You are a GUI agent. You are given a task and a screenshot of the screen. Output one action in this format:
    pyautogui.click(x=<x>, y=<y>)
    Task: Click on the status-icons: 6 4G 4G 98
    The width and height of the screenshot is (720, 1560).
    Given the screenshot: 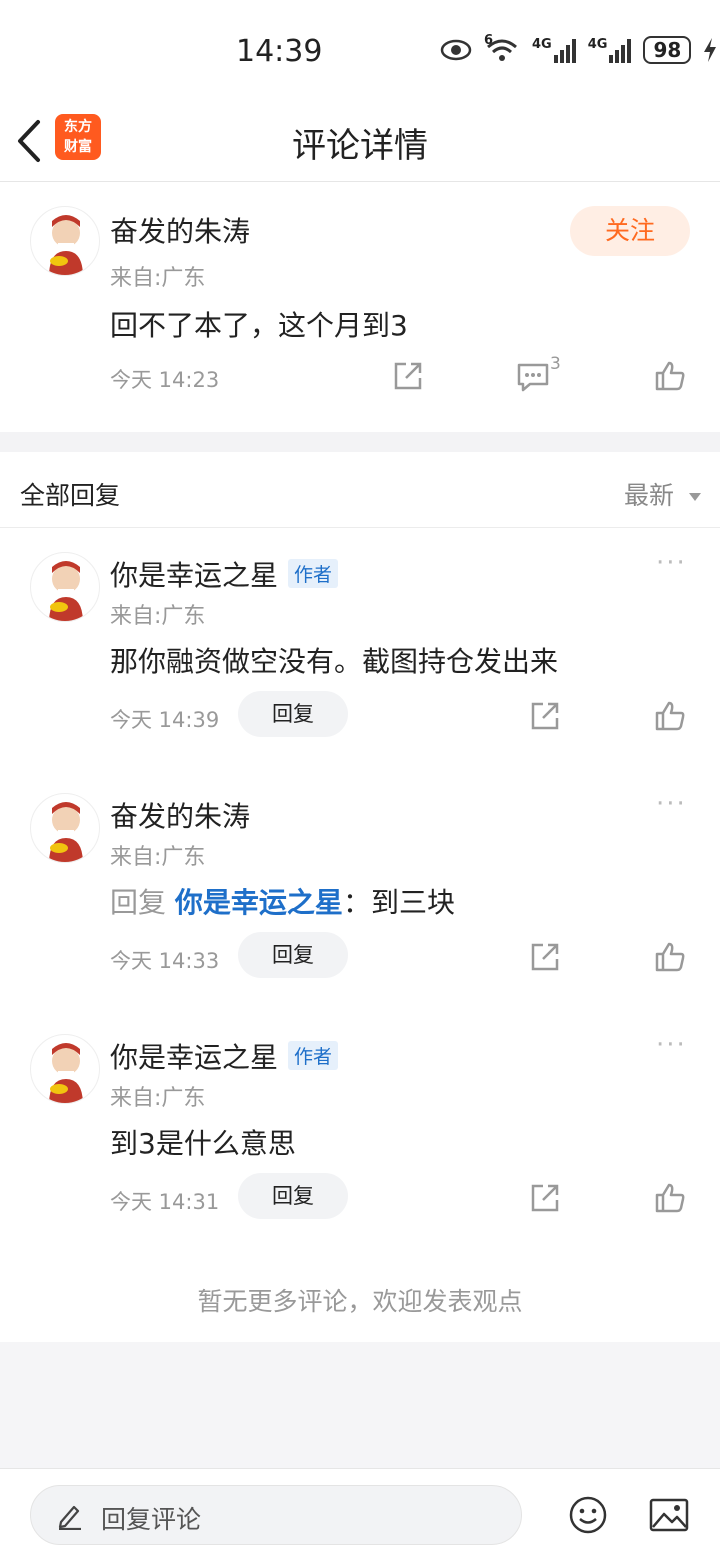 What is the action you would take?
    pyautogui.click(x=578, y=48)
    